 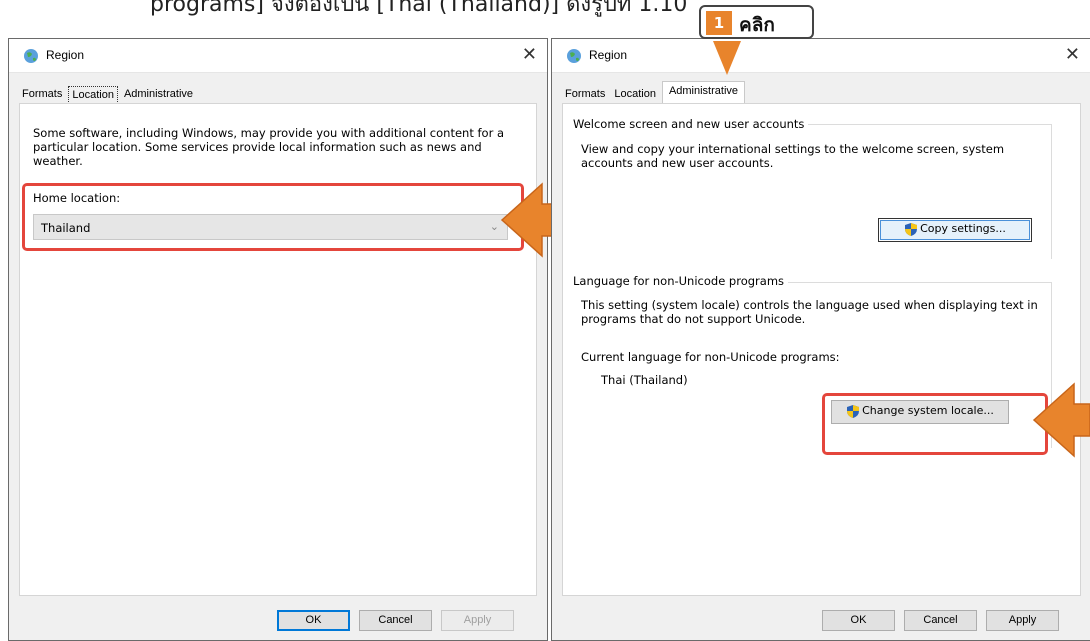 I want to click on step-callout: 1 คลิก, so click(x=756, y=22).